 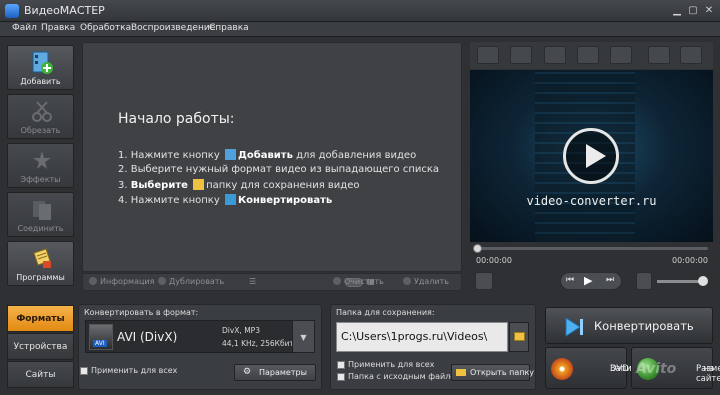 What do you see at coordinates (100, 343) in the screenshot?
I see `avi-badge: AVI` at bounding box center [100, 343].